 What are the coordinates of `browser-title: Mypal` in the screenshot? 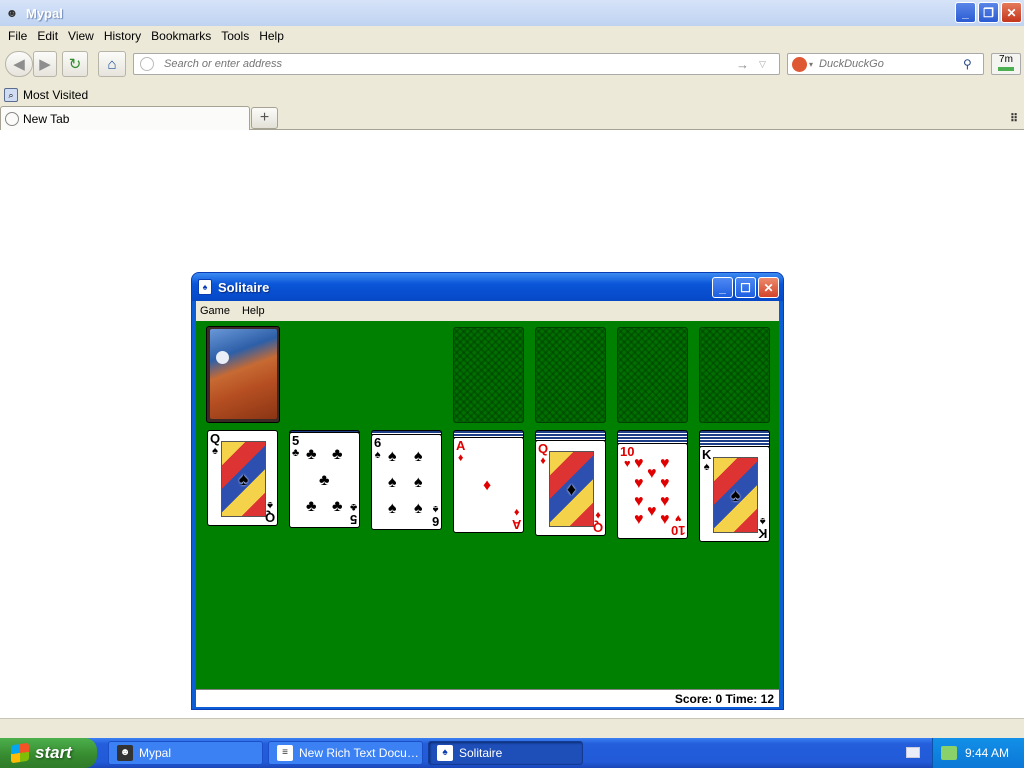 It's located at (44, 13).